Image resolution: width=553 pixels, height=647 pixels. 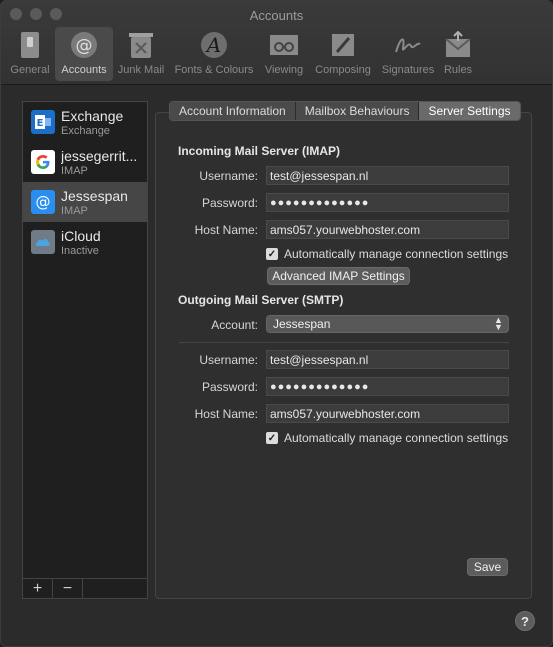 I want to click on section-divider, so click(x=344, y=342).